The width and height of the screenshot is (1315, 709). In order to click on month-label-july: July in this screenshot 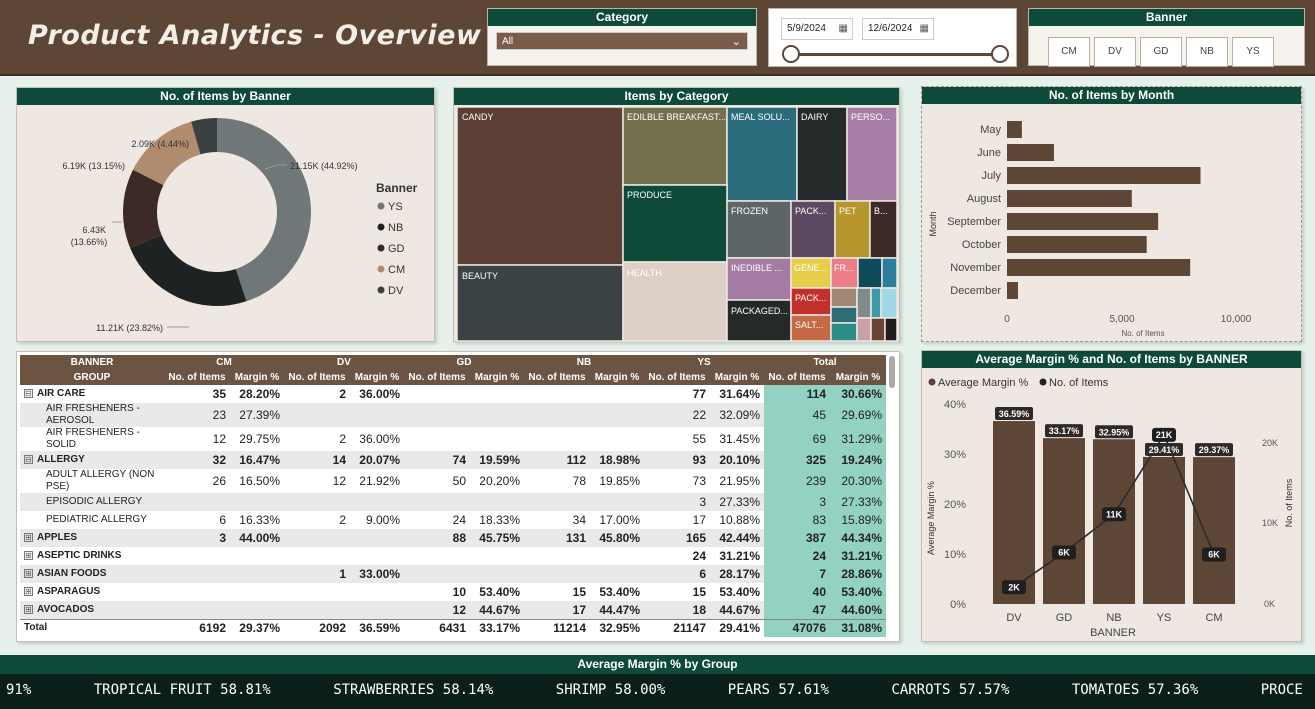, I will do `click(991, 176)`.